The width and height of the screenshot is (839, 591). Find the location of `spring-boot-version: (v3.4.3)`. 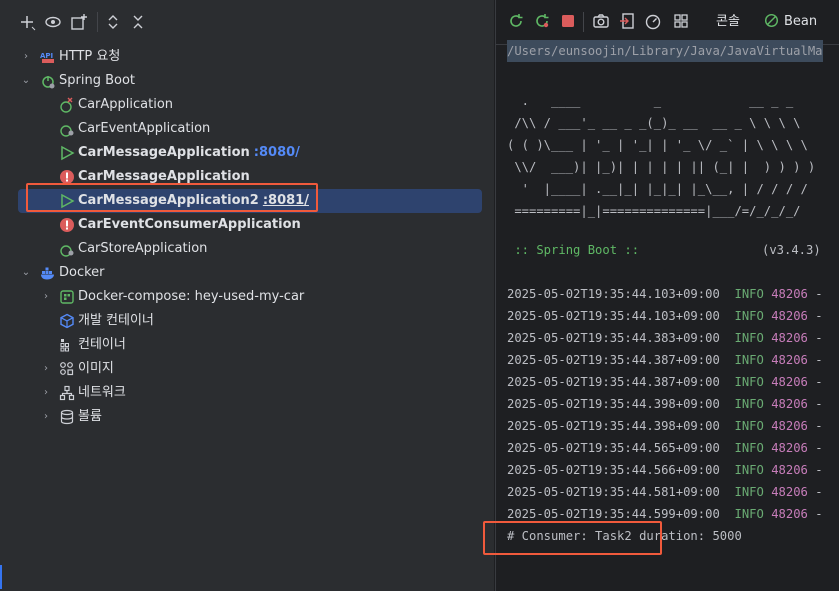

spring-boot-version: (v3.4.3) is located at coordinates (791, 250).